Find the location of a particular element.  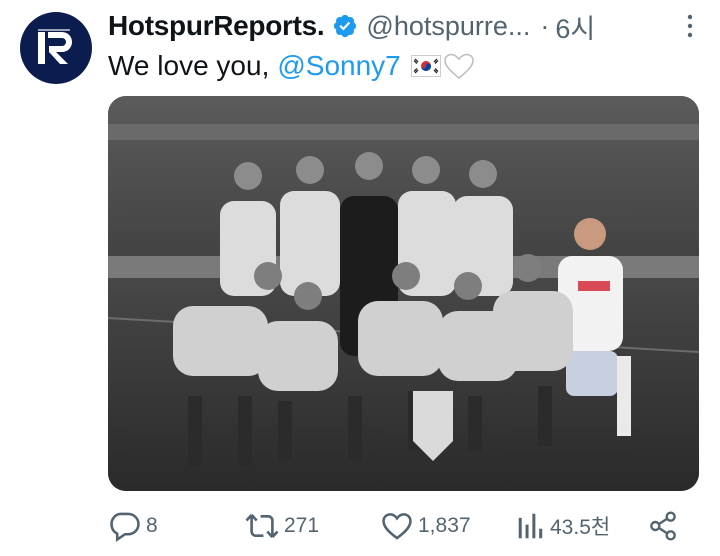

mention-link: @Sonny7 is located at coordinates (338, 66).